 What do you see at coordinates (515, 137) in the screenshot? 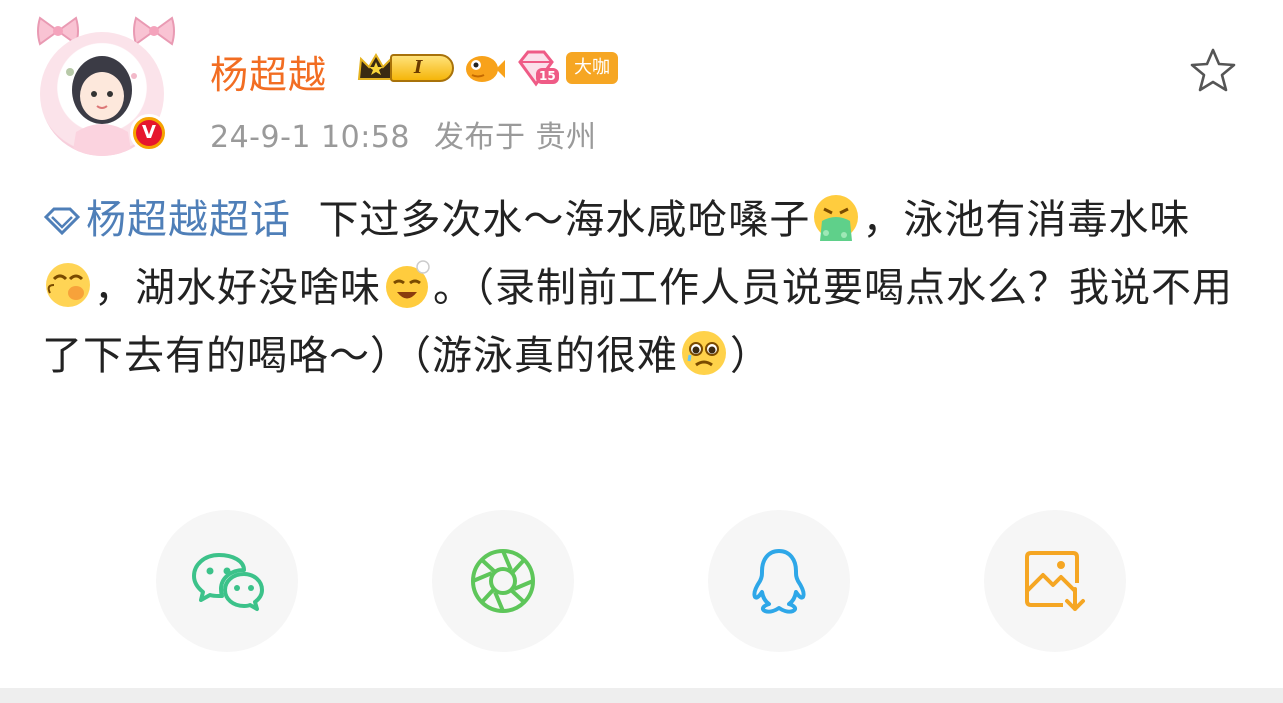
I see `post-location: 发布于 贵州` at bounding box center [515, 137].